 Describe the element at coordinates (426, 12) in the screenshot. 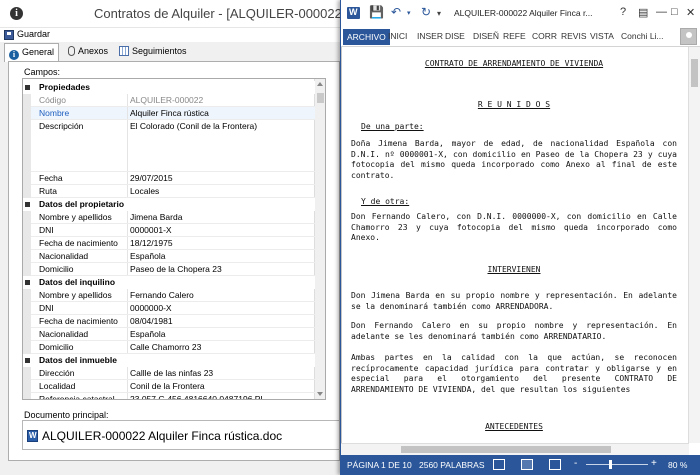

I see `redo-icon: ↻` at that location.